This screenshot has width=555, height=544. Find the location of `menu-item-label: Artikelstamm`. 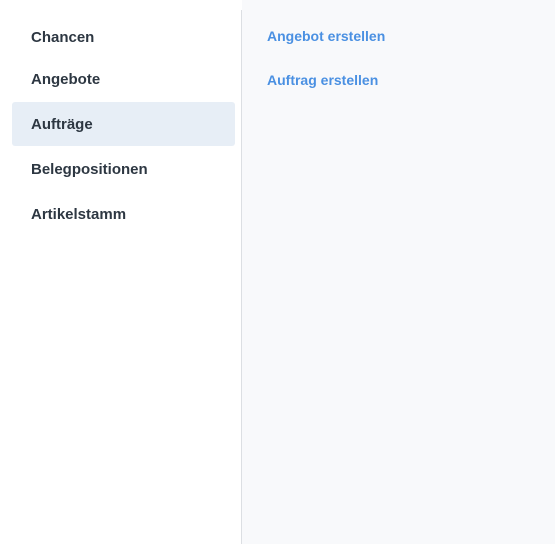

menu-item-label: Artikelstamm is located at coordinates (79, 214).